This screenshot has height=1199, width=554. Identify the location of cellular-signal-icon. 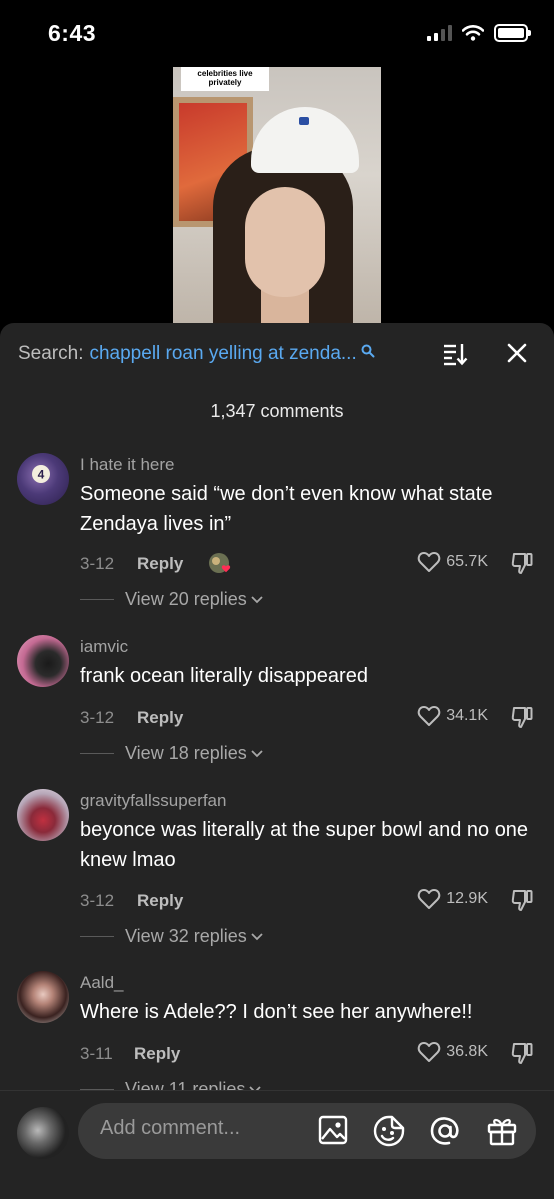
(439, 33).